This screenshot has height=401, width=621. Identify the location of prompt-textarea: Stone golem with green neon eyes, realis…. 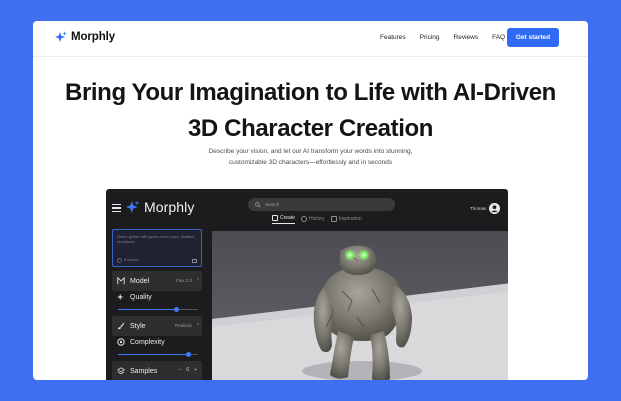
(157, 248).